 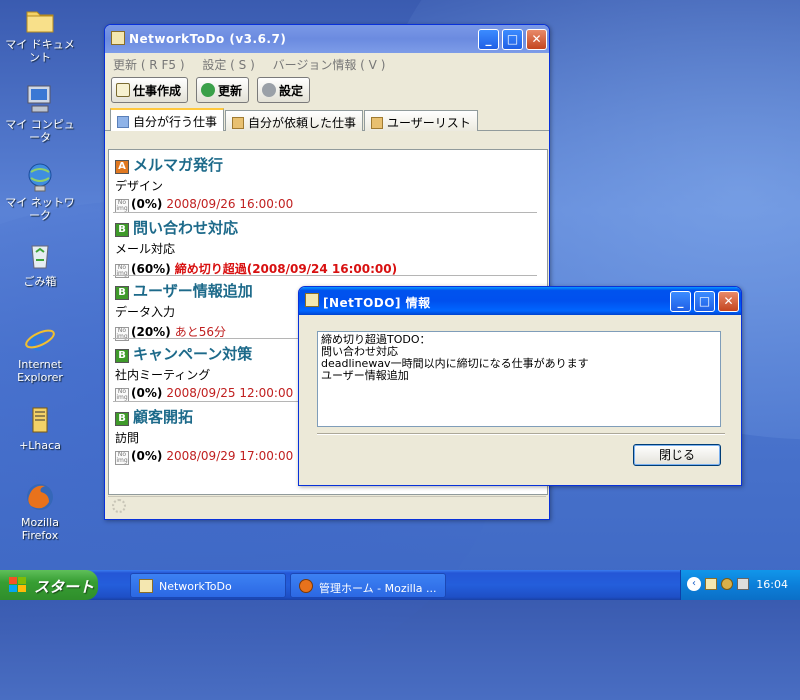 I want to click on tab-strip: 自分が行う仕事 自分が依頼した仕事 ユーザーリスト, so click(x=327, y=119).